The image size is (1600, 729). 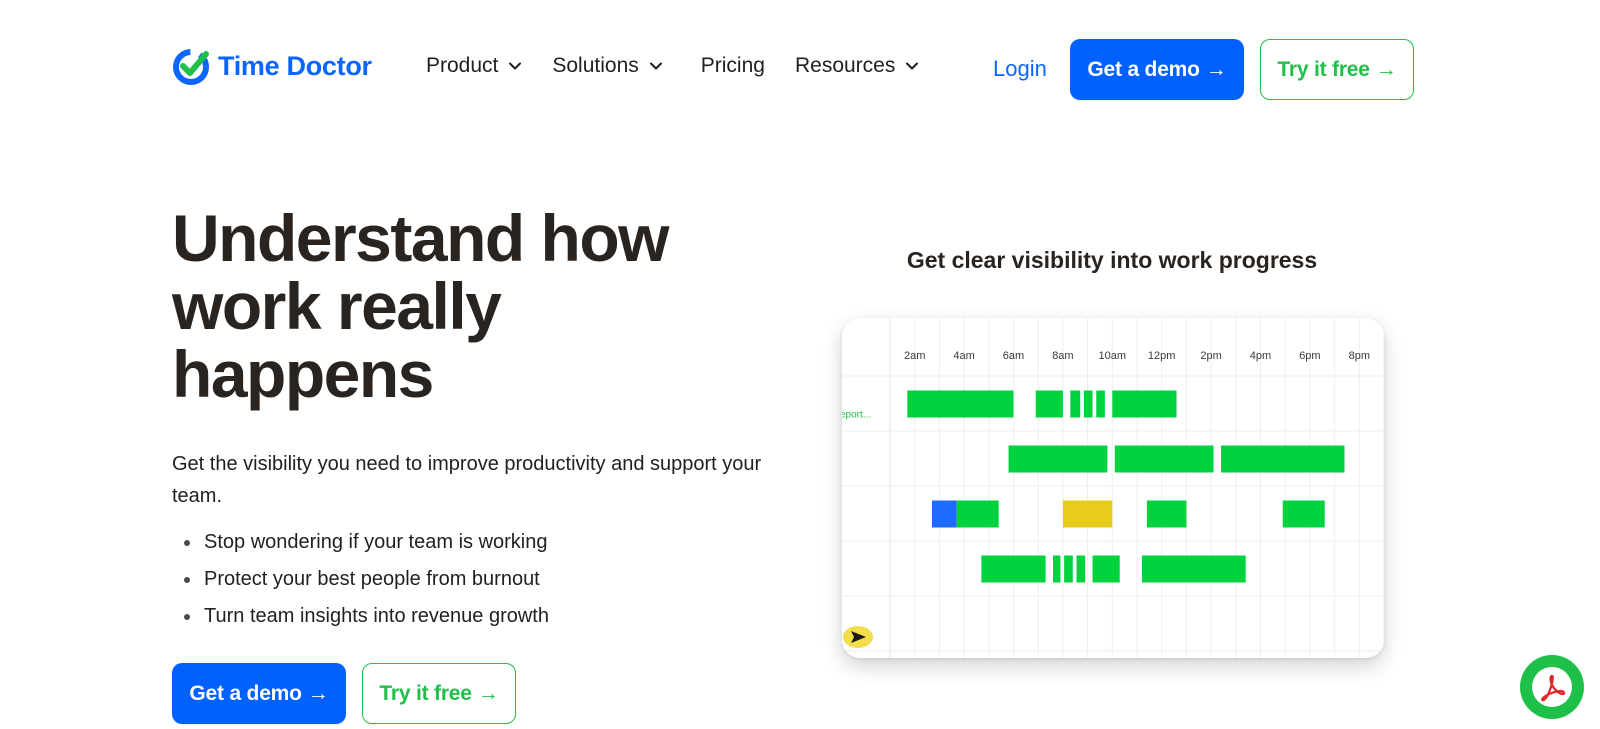 What do you see at coordinates (462, 65) in the screenshot?
I see `nav-item-label: Product` at bounding box center [462, 65].